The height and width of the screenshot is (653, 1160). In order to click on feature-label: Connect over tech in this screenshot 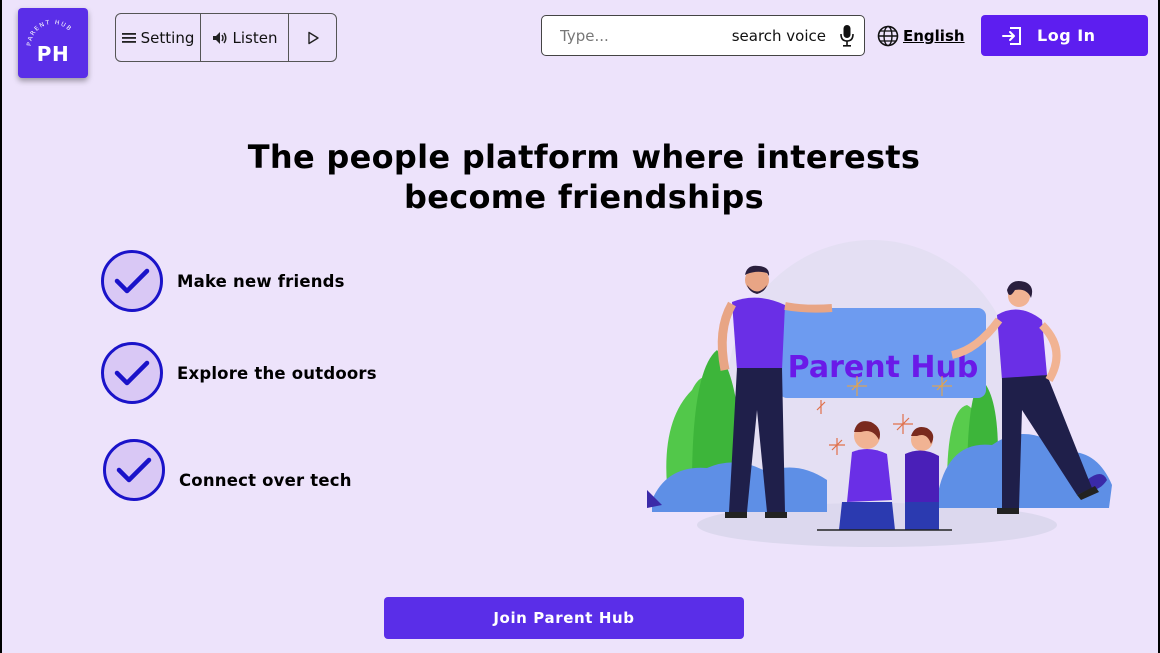, I will do `click(265, 480)`.